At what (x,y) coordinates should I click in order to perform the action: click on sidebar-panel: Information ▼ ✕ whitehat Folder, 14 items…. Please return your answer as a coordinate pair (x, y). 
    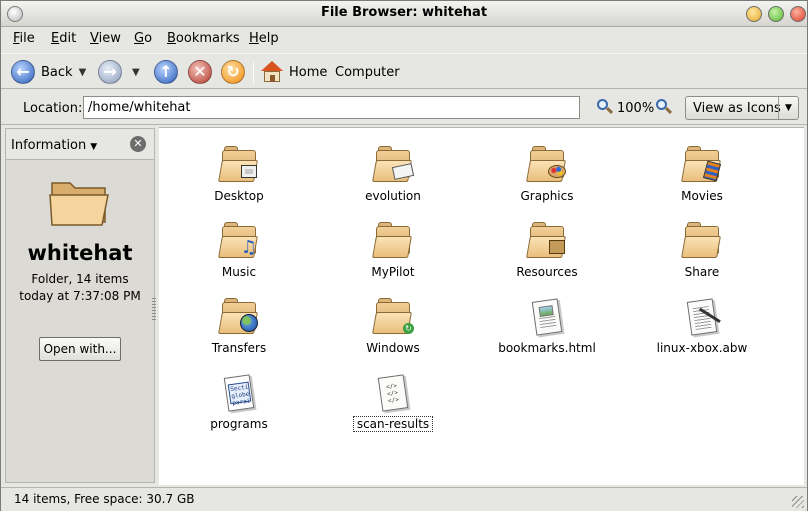
    Looking at the image, I should click on (80, 305).